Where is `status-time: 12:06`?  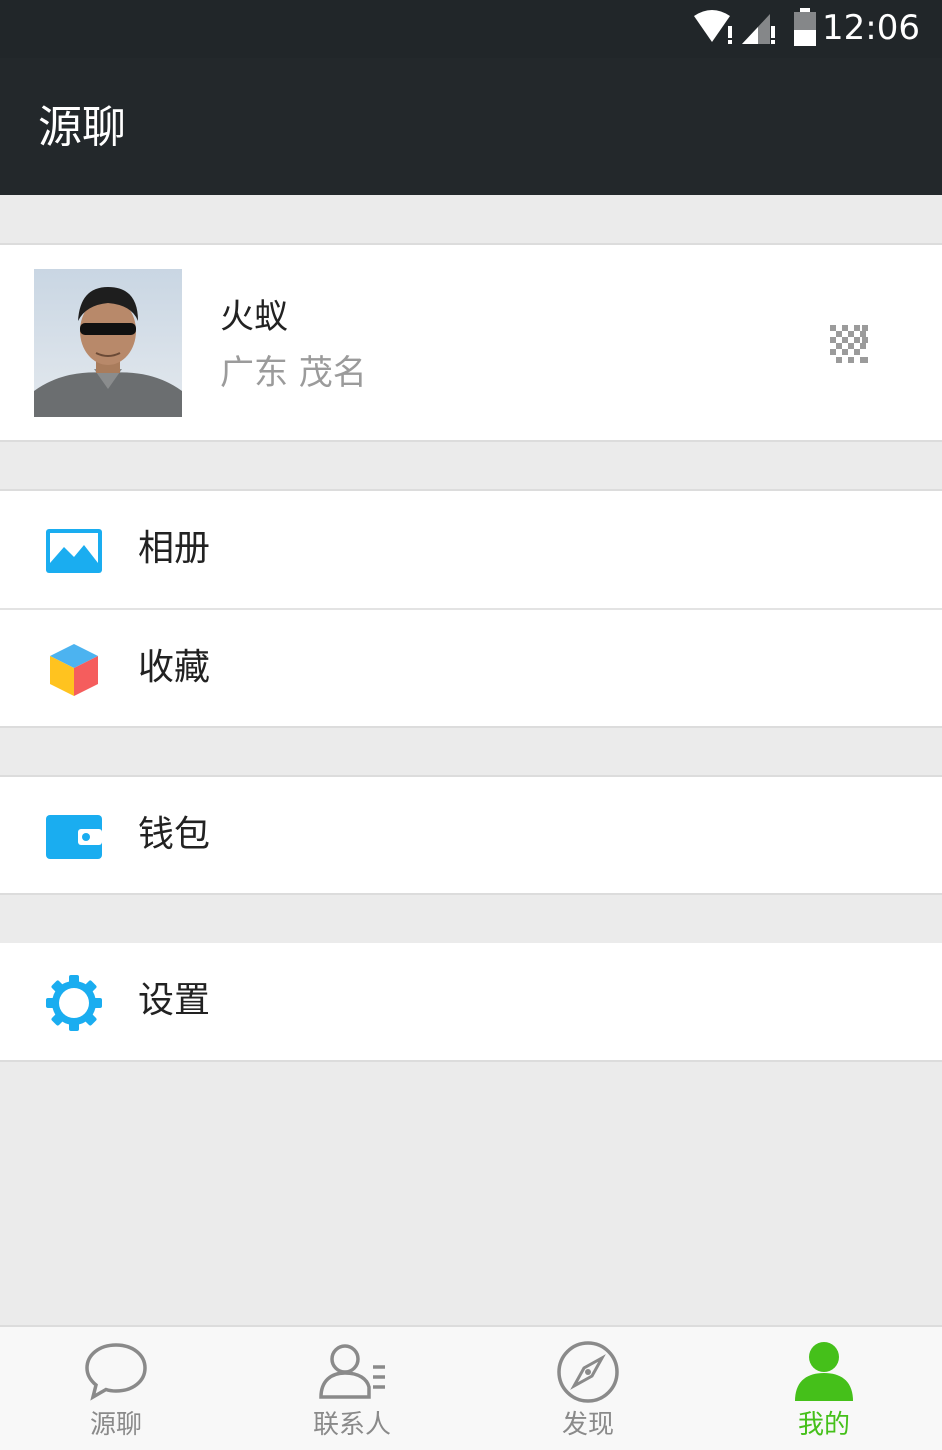 status-time: 12:06 is located at coordinates (871, 28).